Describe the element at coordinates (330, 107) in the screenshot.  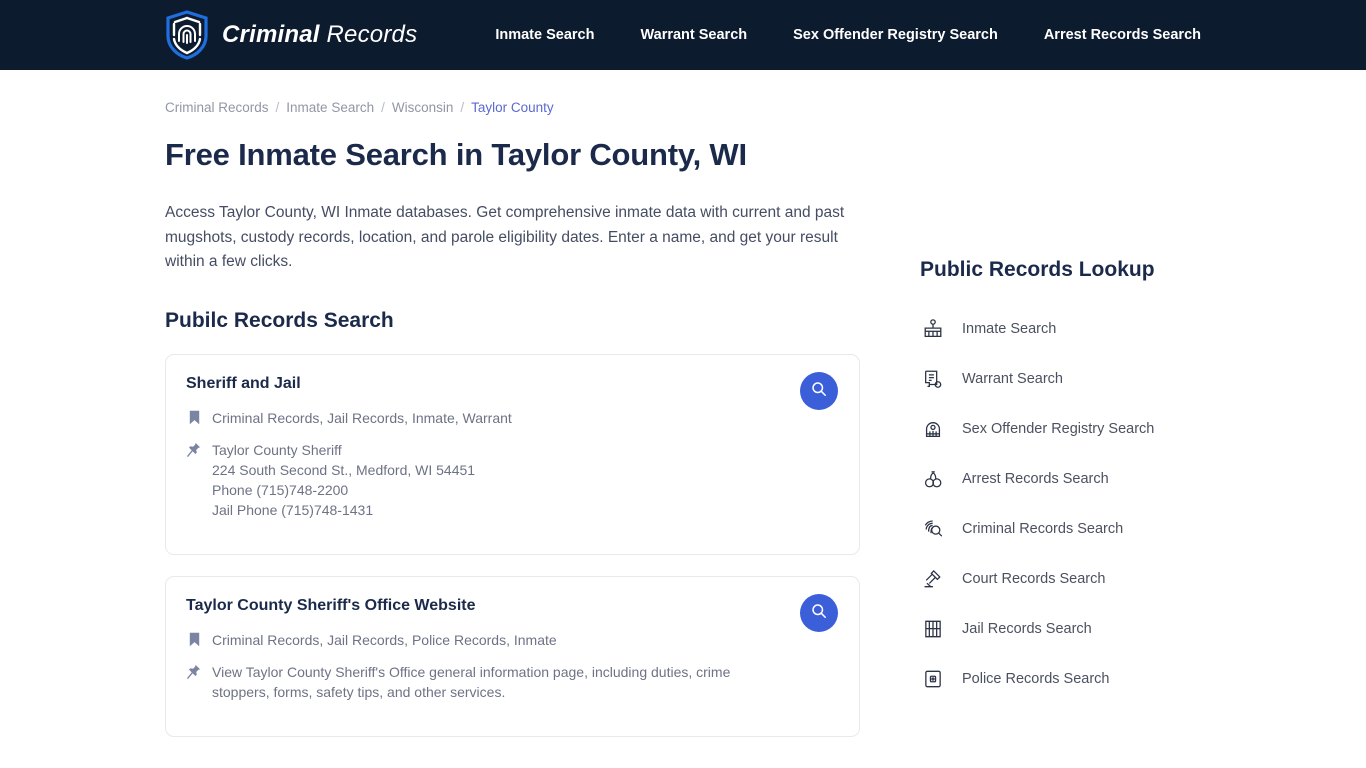
I see `breadcrumb-item-inmate-search: Inmate Search` at that location.